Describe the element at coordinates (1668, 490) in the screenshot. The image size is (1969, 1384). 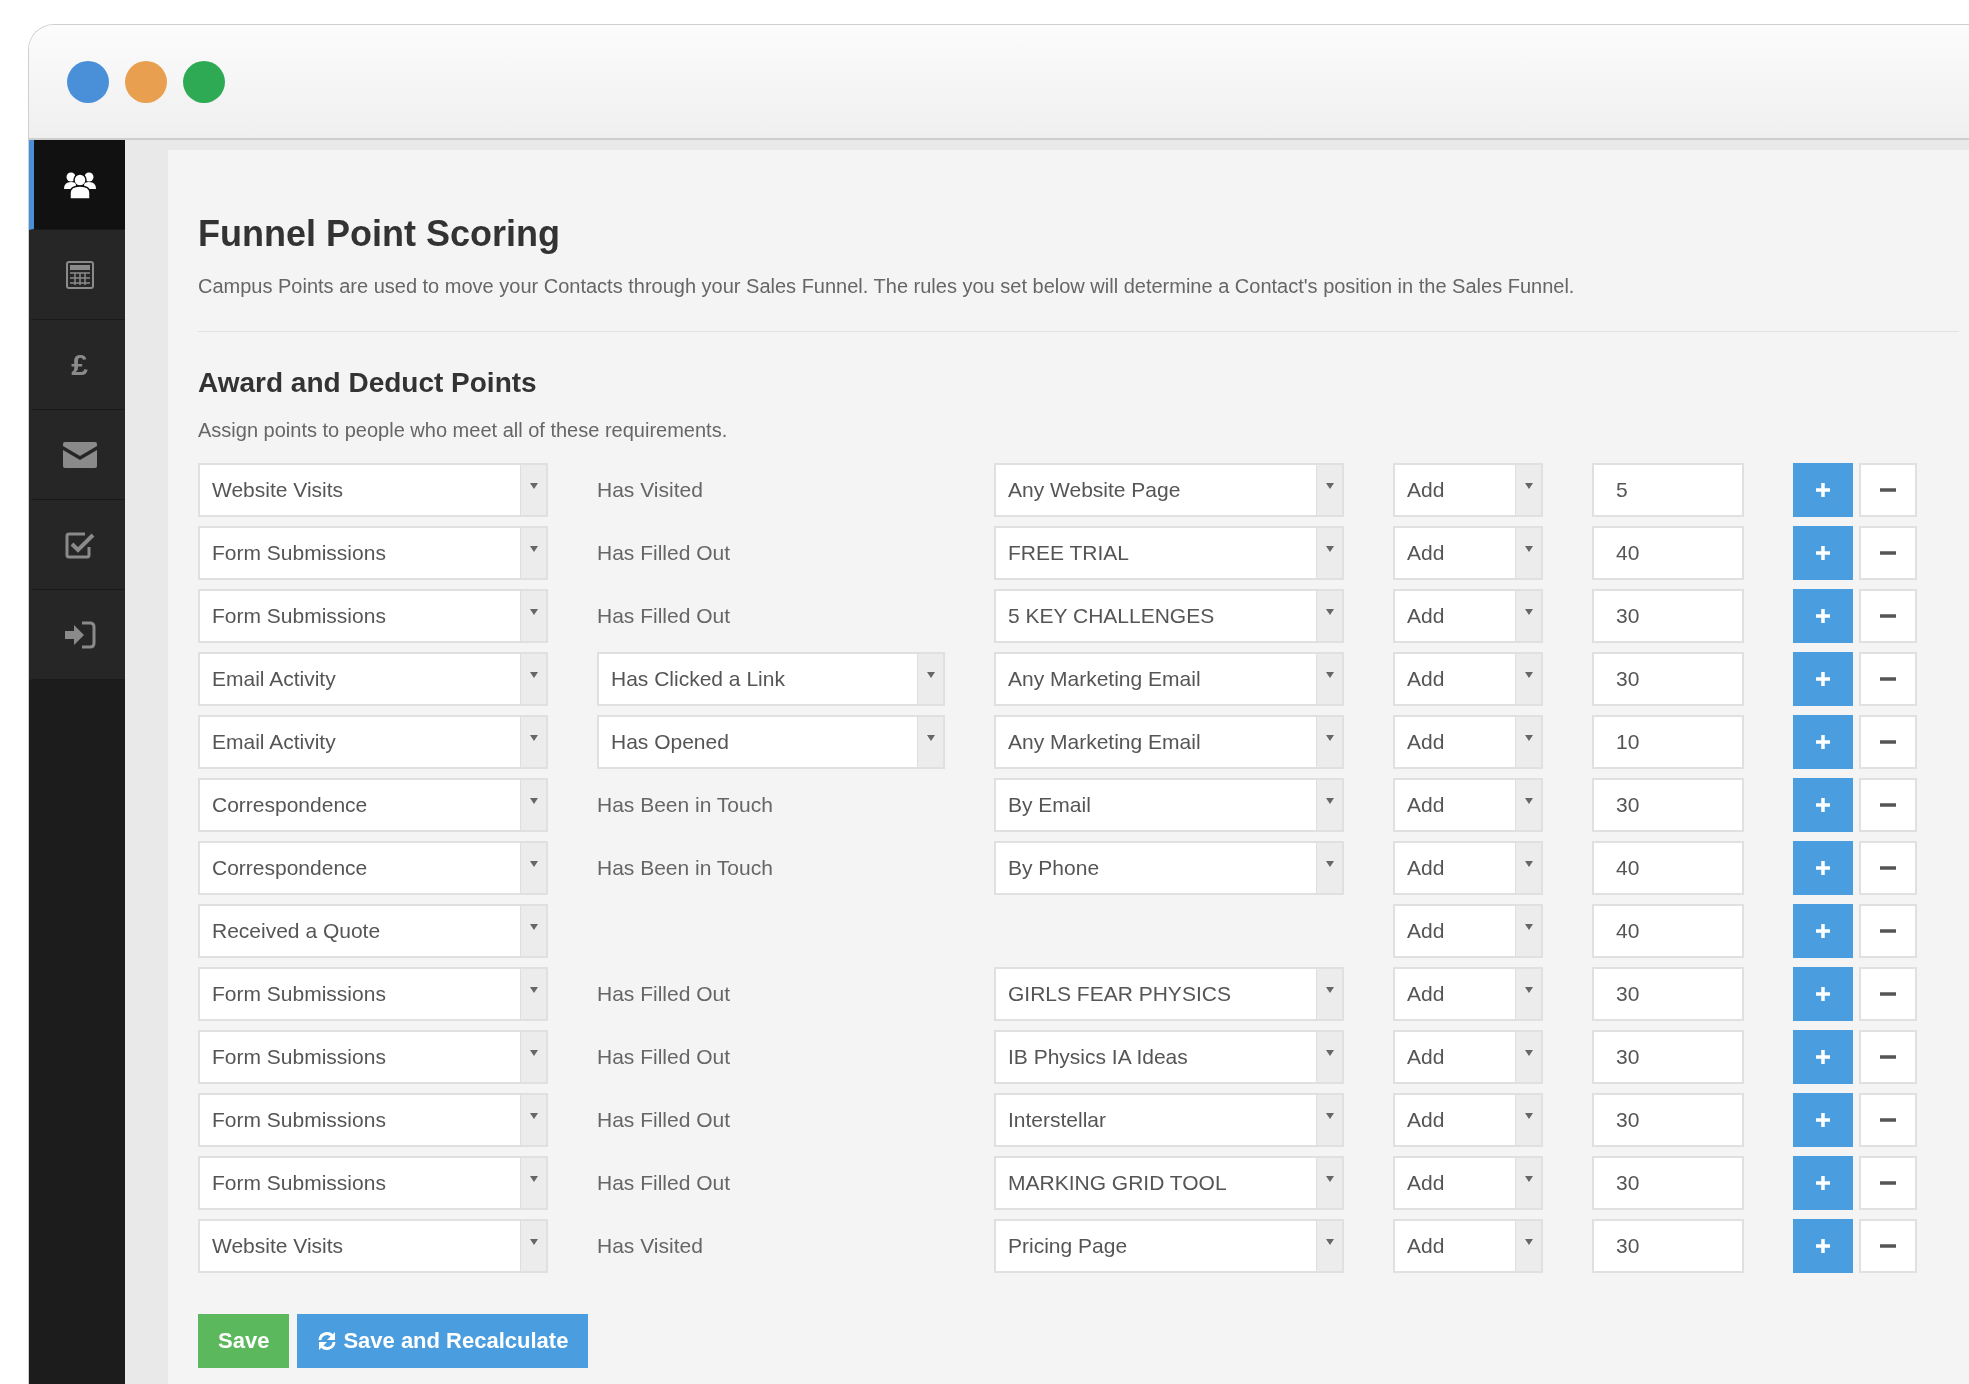
I see `points-field: 5` at that location.